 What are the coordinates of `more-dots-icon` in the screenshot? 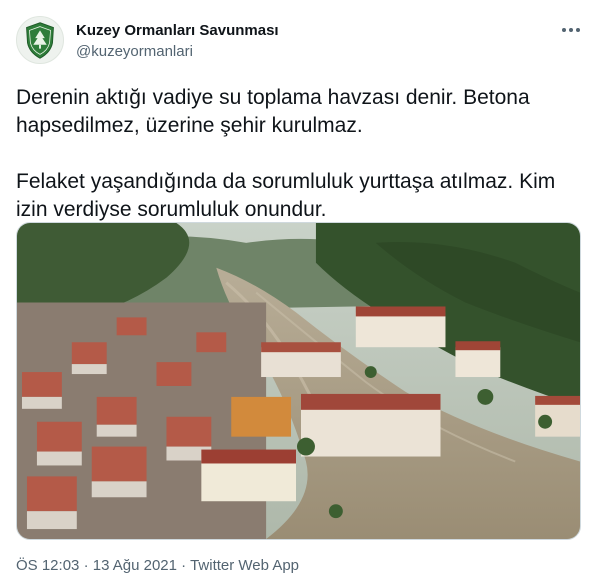 It's located at (571, 30).